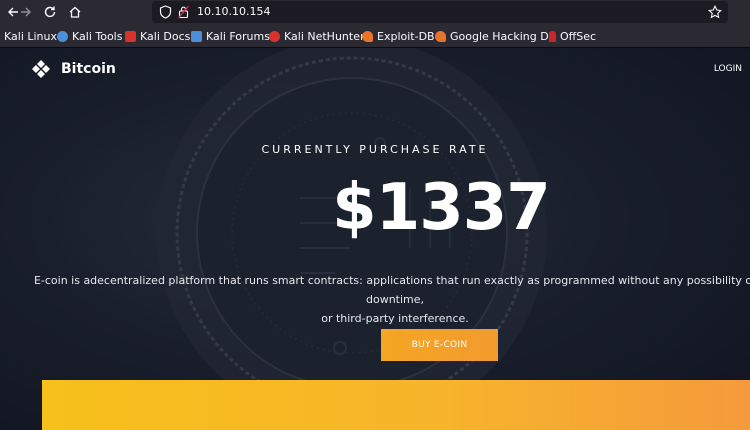  Describe the element at coordinates (196, 36) in the screenshot. I see `kali-forums-icon` at that location.